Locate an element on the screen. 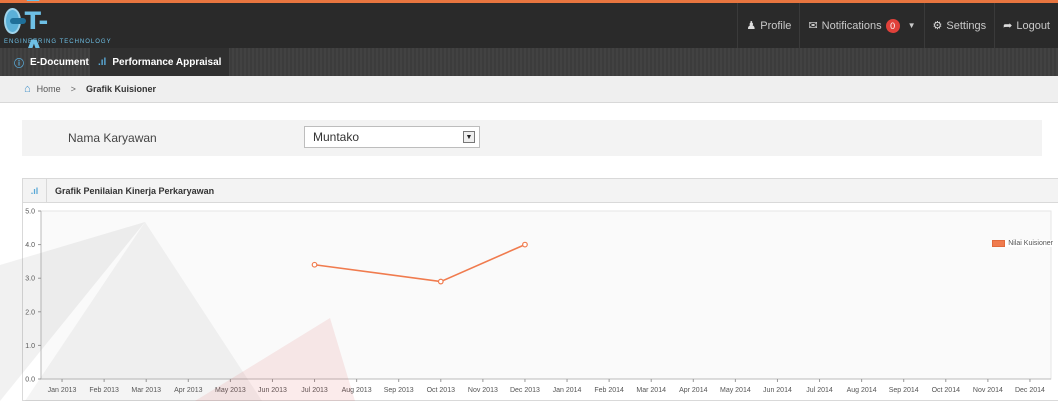 The image size is (1058, 402). y-tick-label: 0.0 is located at coordinates (30, 380).